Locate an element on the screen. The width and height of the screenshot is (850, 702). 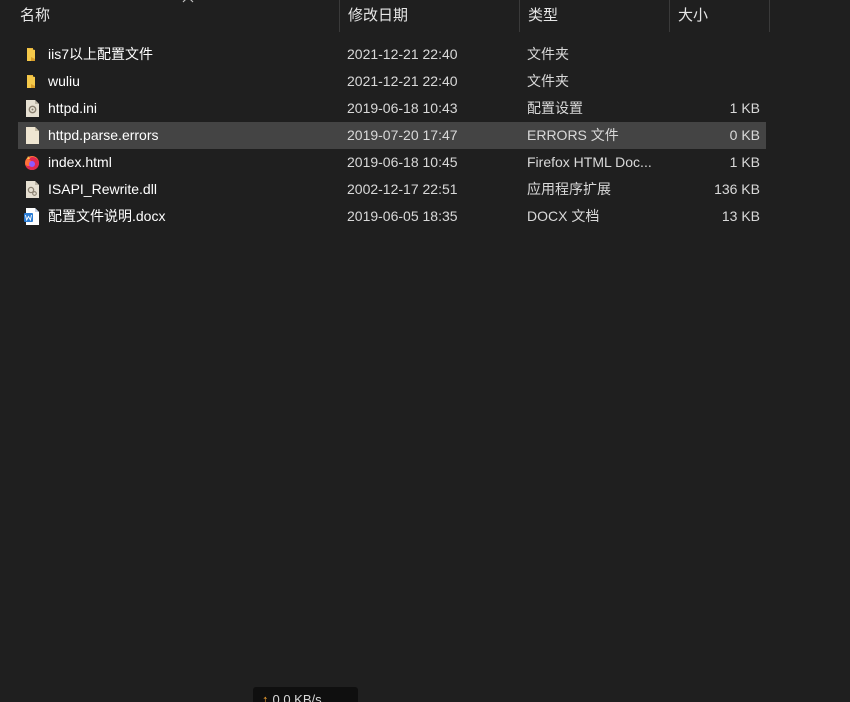
column-header-date-label: 修改日期 is located at coordinates (378, 15).